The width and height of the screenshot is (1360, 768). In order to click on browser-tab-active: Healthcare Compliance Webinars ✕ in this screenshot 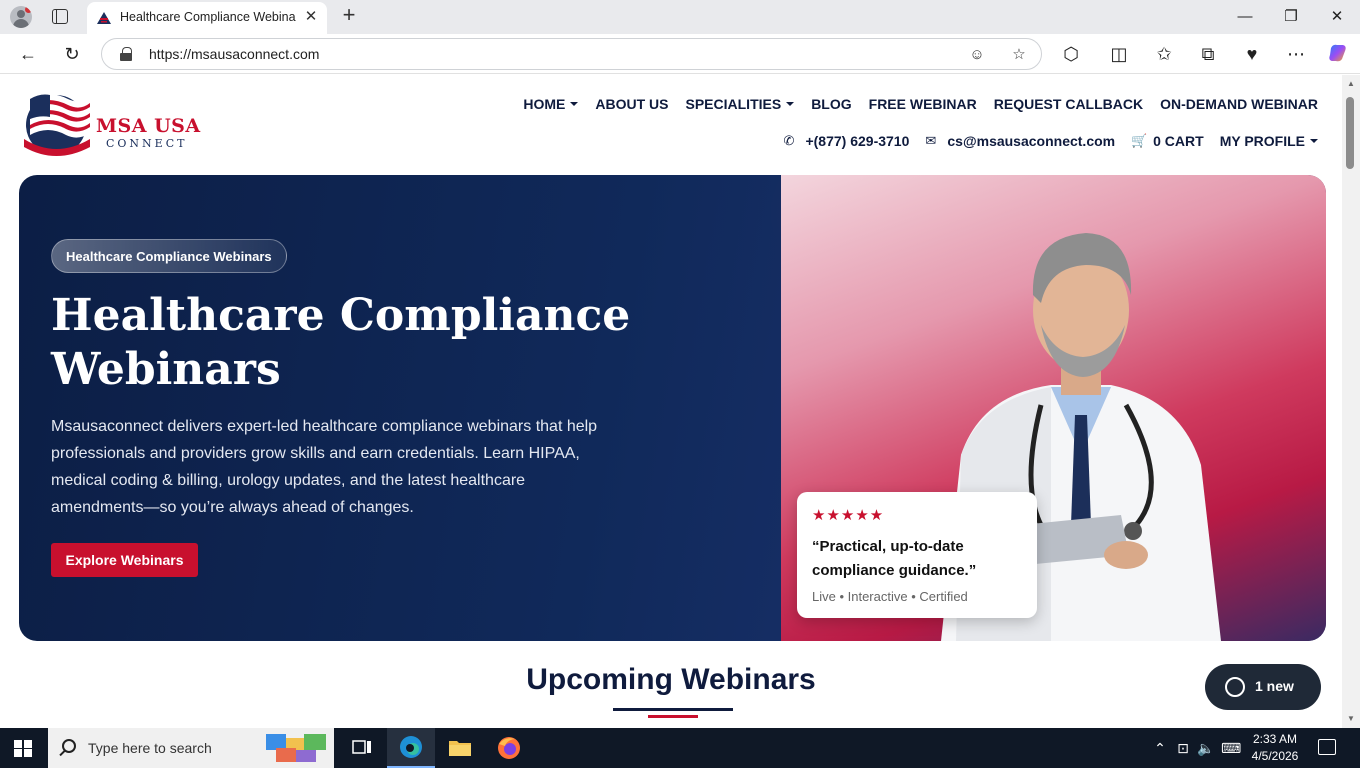, I will do `click(207, 18)`.